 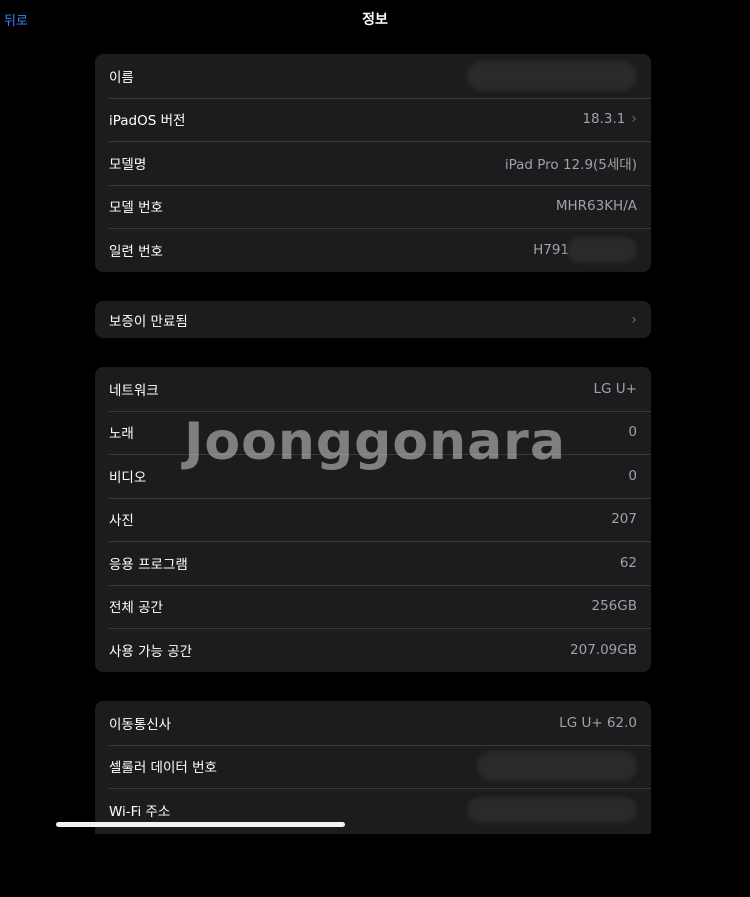 I want to click on row-label: 노래, so click(x=121, y=434).